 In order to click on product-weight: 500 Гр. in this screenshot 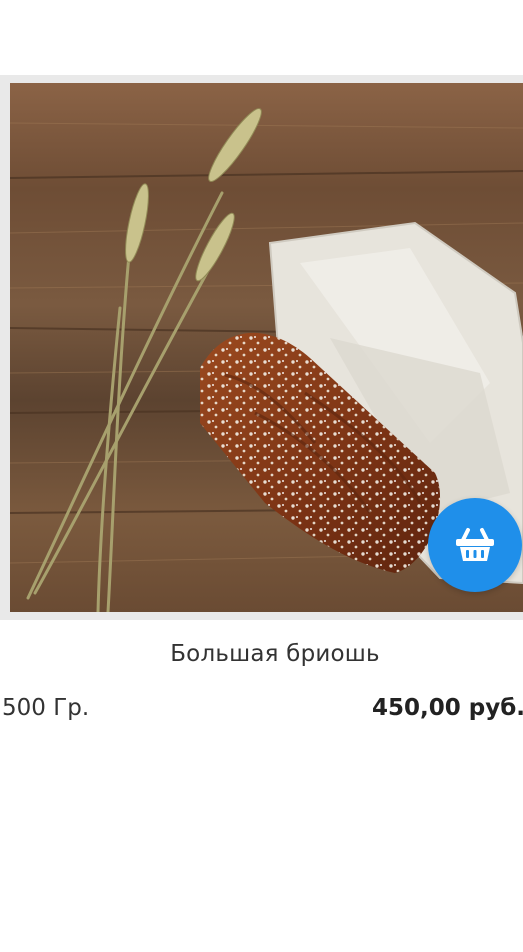, I will do `click(46, 708)`.